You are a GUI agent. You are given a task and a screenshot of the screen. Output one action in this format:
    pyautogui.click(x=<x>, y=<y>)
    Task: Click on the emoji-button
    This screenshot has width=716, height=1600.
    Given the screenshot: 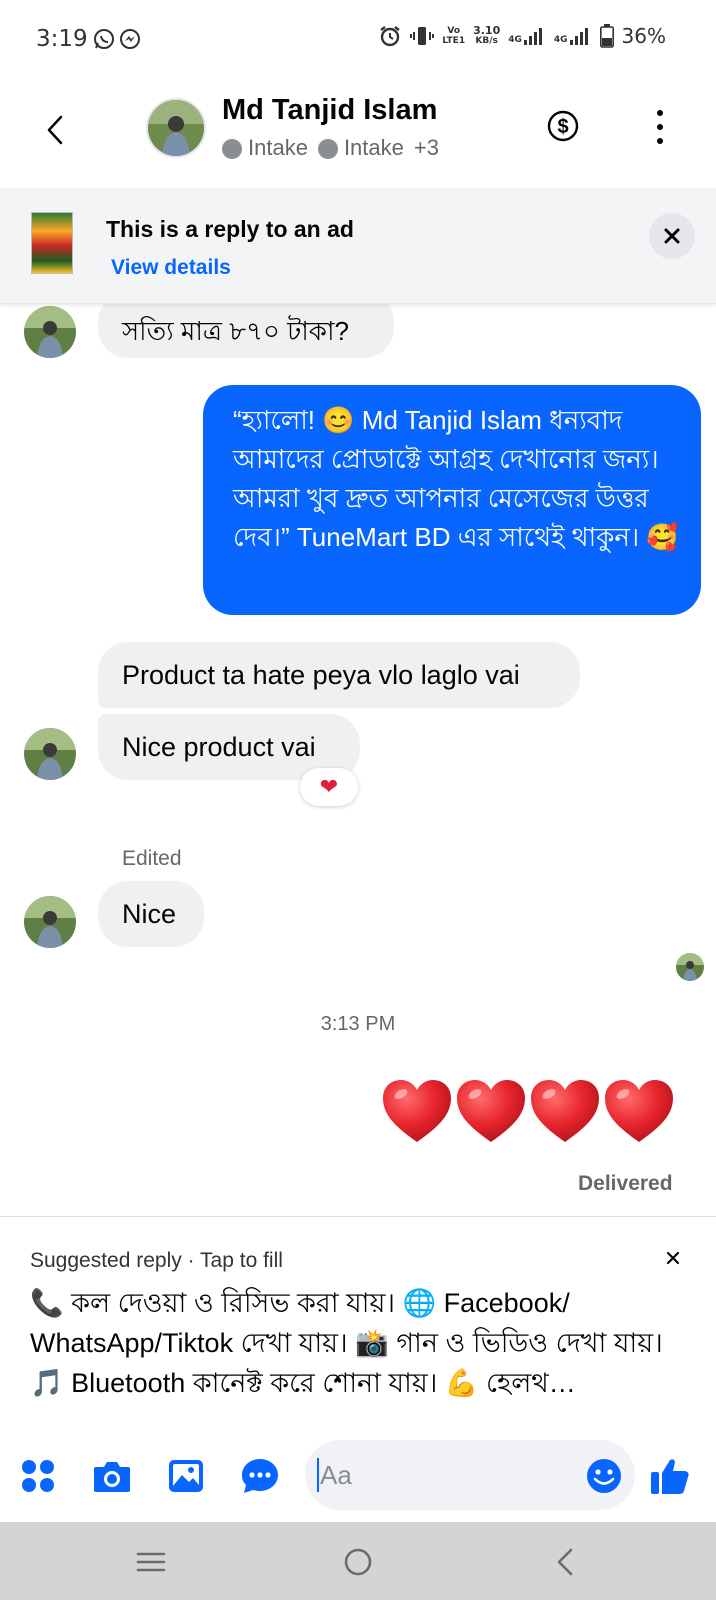 What is the action you would take?
    pyautogui.click(x=604, y=1476)
    